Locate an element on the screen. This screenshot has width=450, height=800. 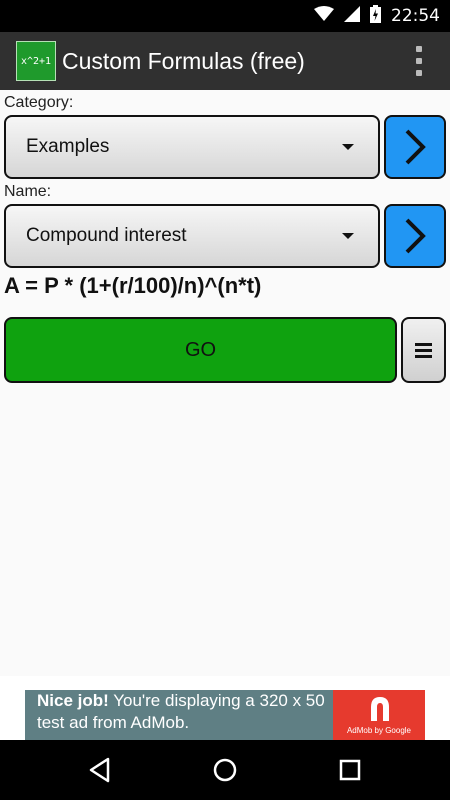
back-icon is located at coordinates (100, 770).